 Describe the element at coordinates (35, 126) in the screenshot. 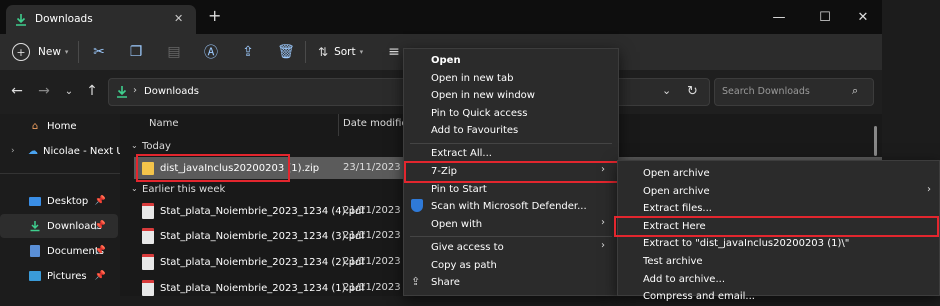

I see `home-icon: ⌂` at that location.